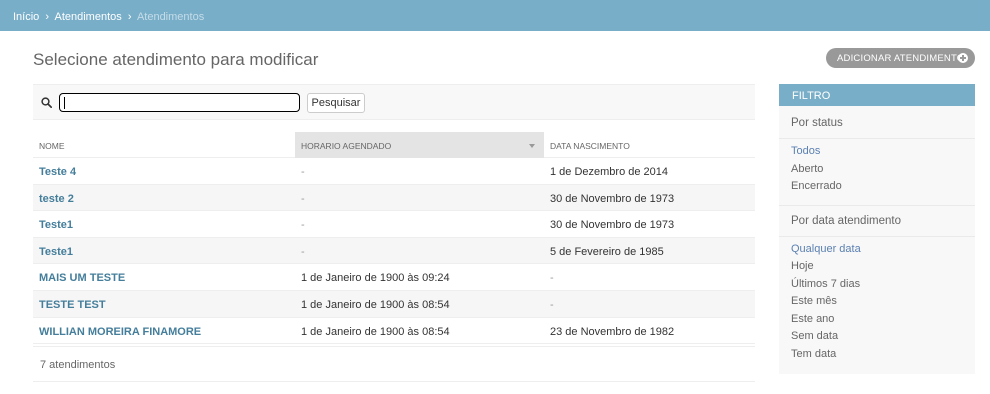  I want to click on breadcrumb-home-link: Início, so click(26, 17).